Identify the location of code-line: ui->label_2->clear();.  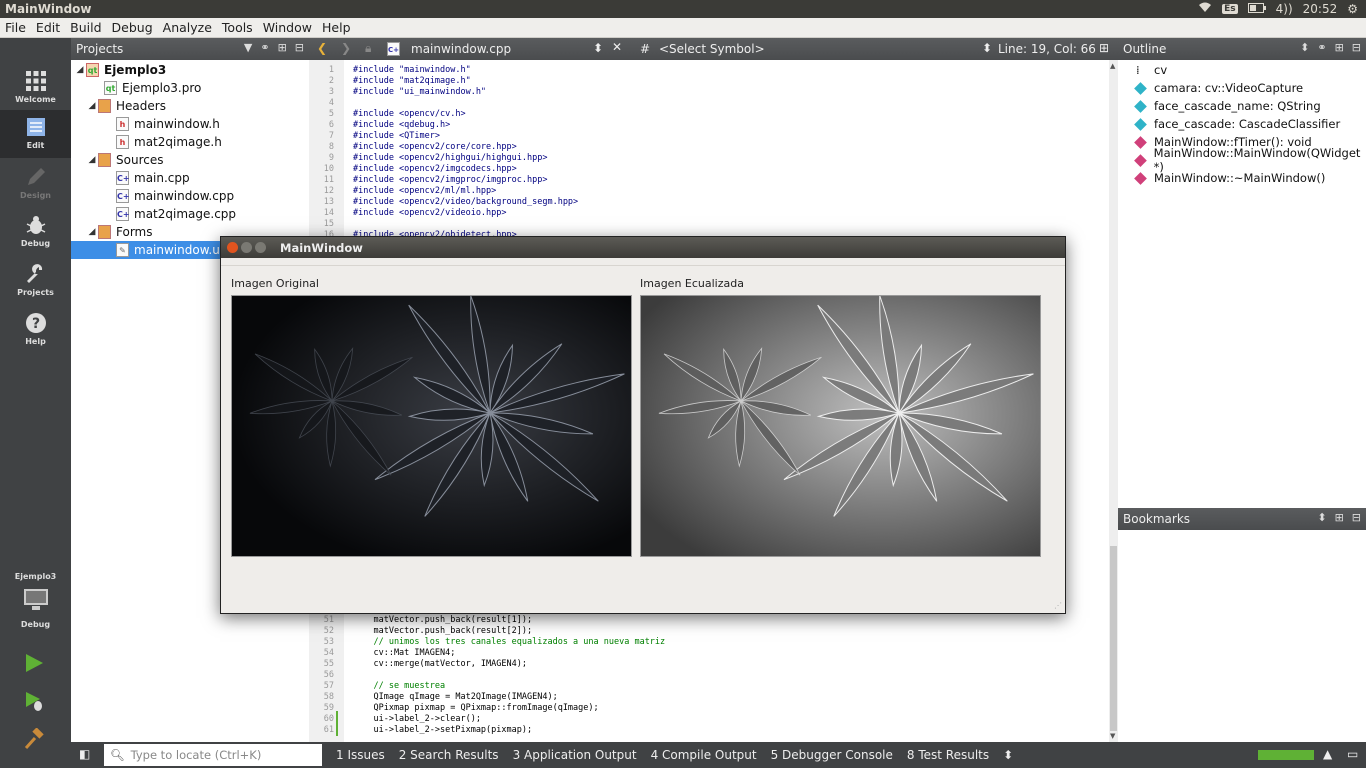
(509, 719).